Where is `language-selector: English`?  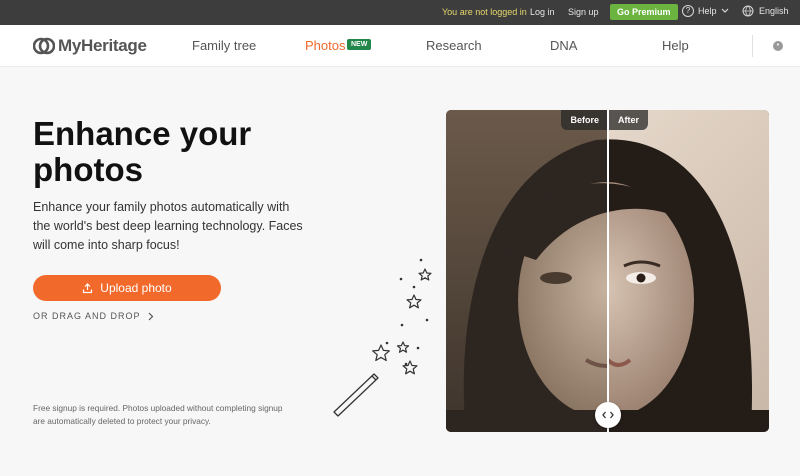 language-selector: English is located at coordinates (765, 11).